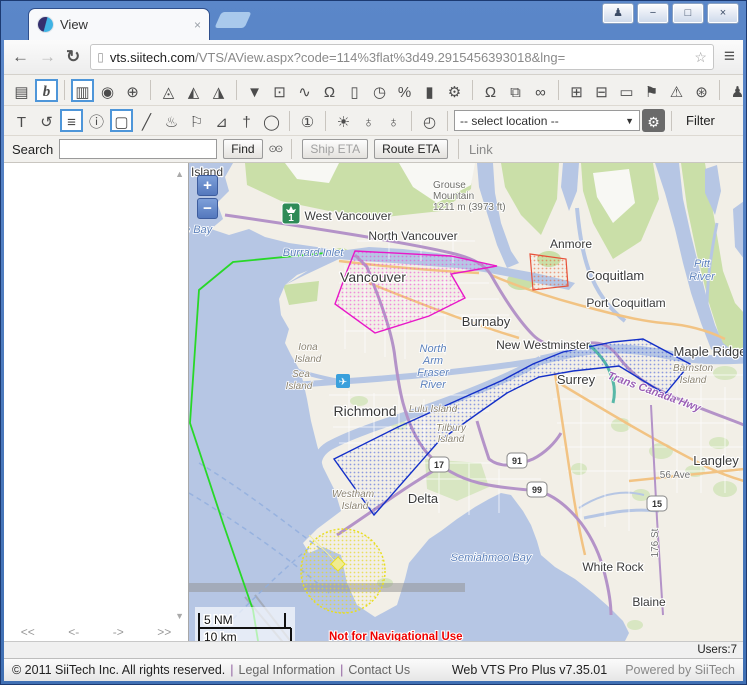  What do you see at coordinates (179, 174) in the screenshot?
I see `scroll-up-icon: ▲` at bounding box center [179, 174].